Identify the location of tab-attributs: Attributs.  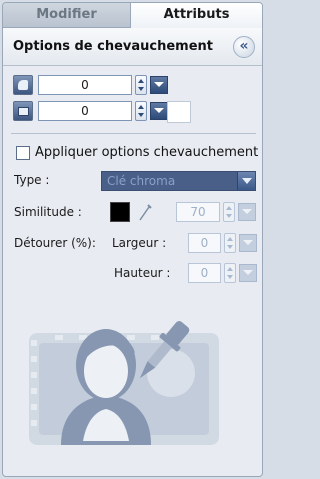
(196, 15).